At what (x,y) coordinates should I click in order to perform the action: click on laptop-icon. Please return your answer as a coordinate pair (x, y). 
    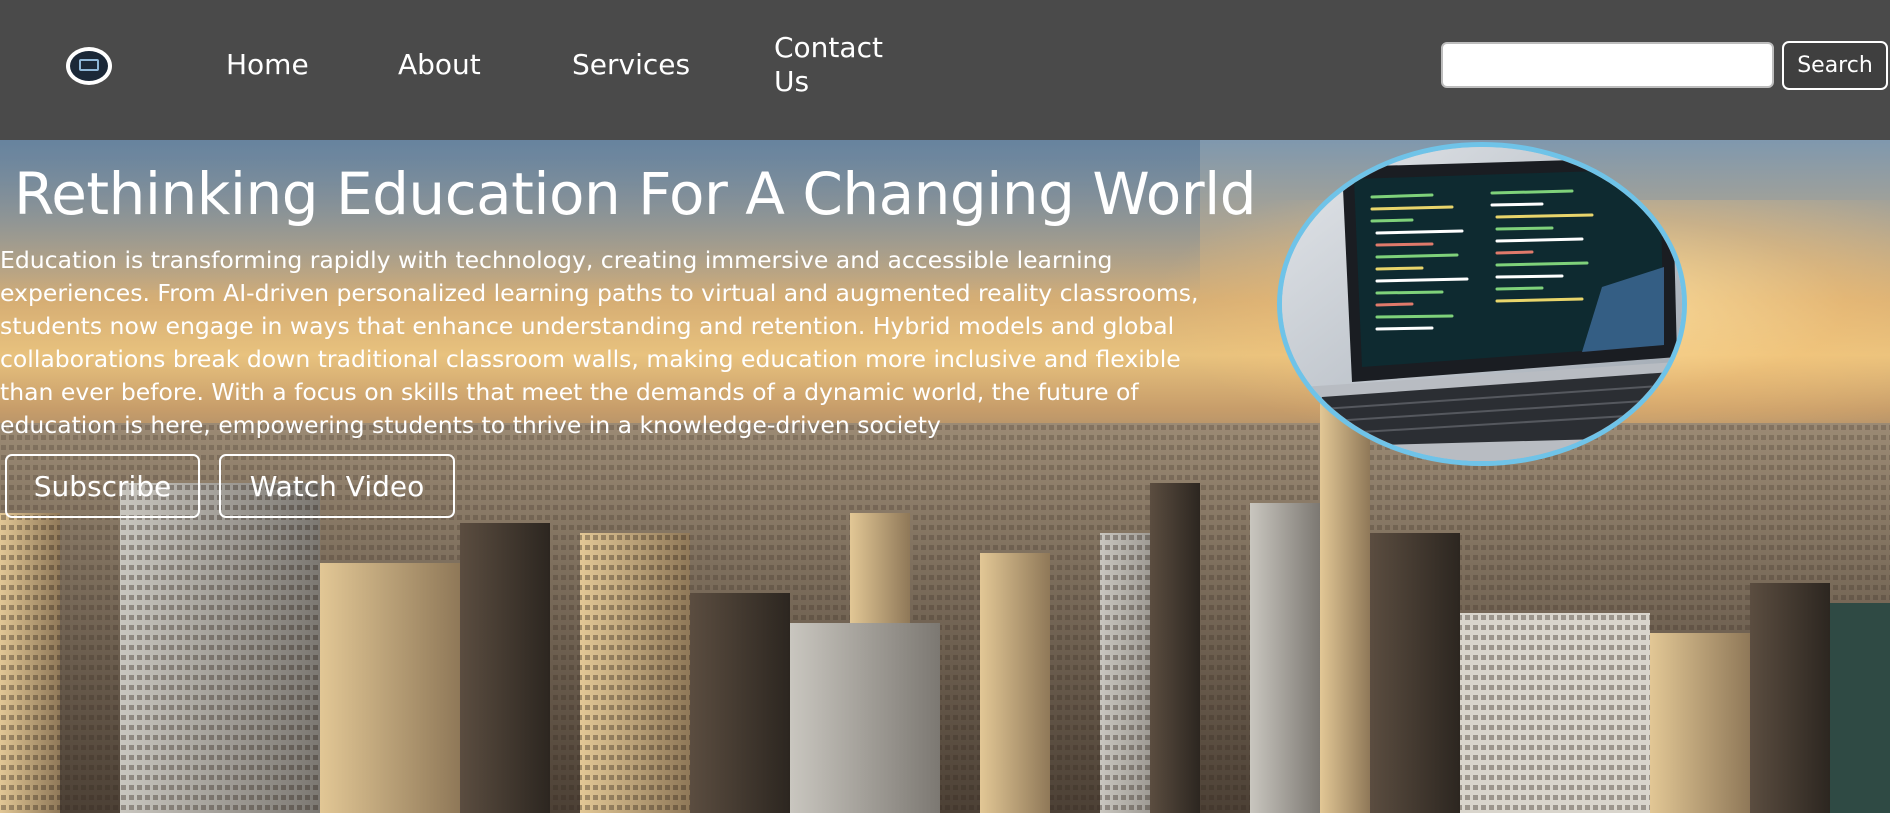
    Looking at the image, I should click on (89, 66).